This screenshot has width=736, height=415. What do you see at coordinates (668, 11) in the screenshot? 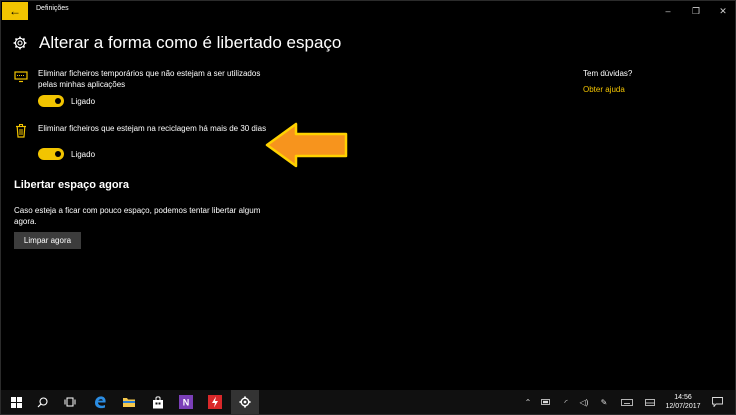
I see `minimize-button: –` at bounding box center [668, 11].